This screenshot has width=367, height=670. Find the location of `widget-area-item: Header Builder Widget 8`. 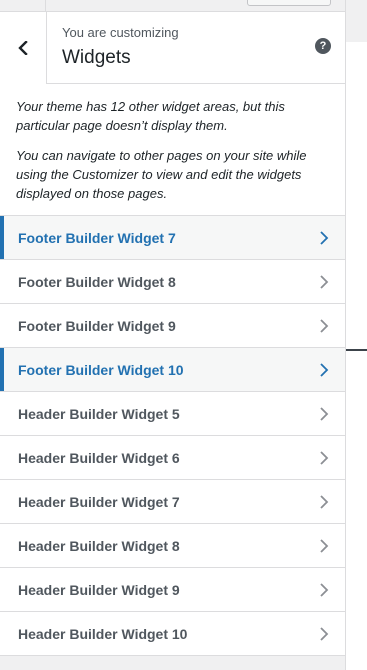

widget-area-item: Header Builder Widget 8 is located at coordinates (172, 546).